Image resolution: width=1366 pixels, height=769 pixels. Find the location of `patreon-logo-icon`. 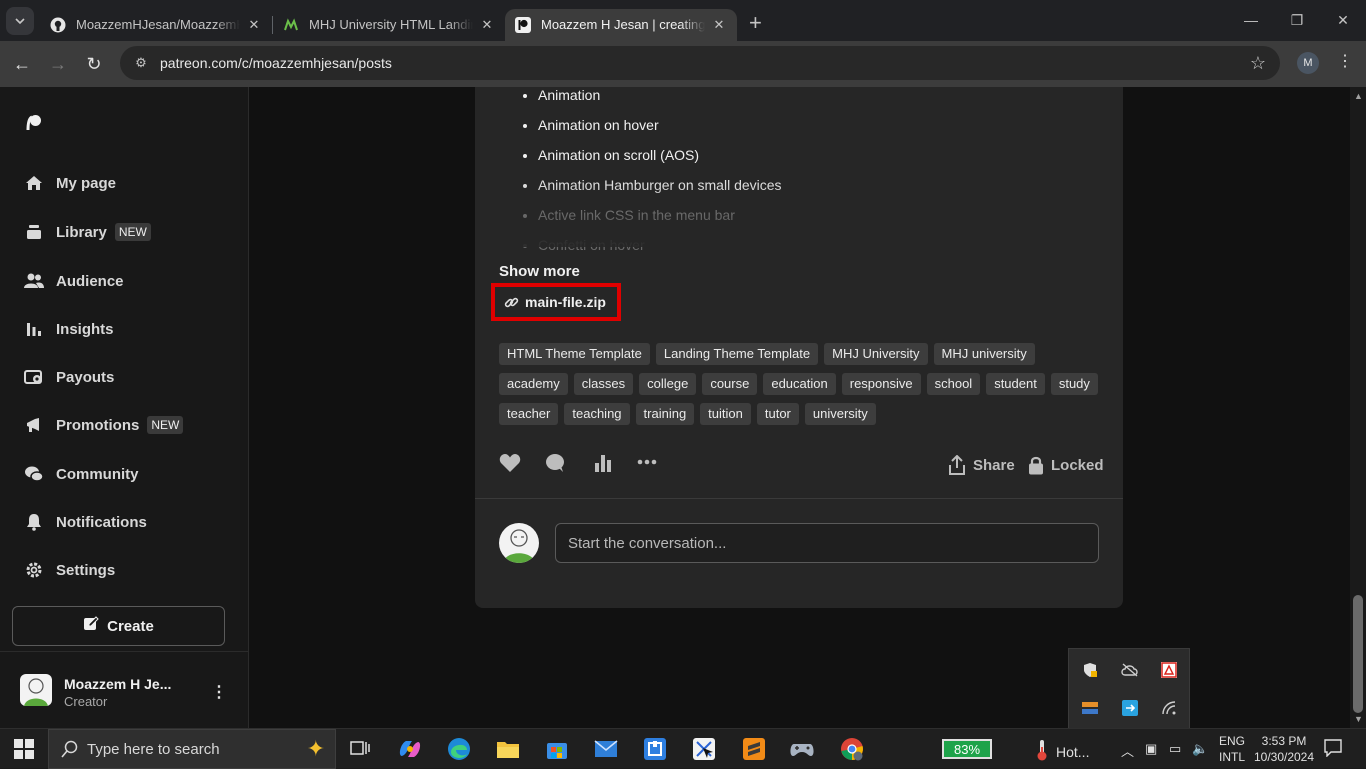

patreon-logo-icon is located at coordinates (34, 122).